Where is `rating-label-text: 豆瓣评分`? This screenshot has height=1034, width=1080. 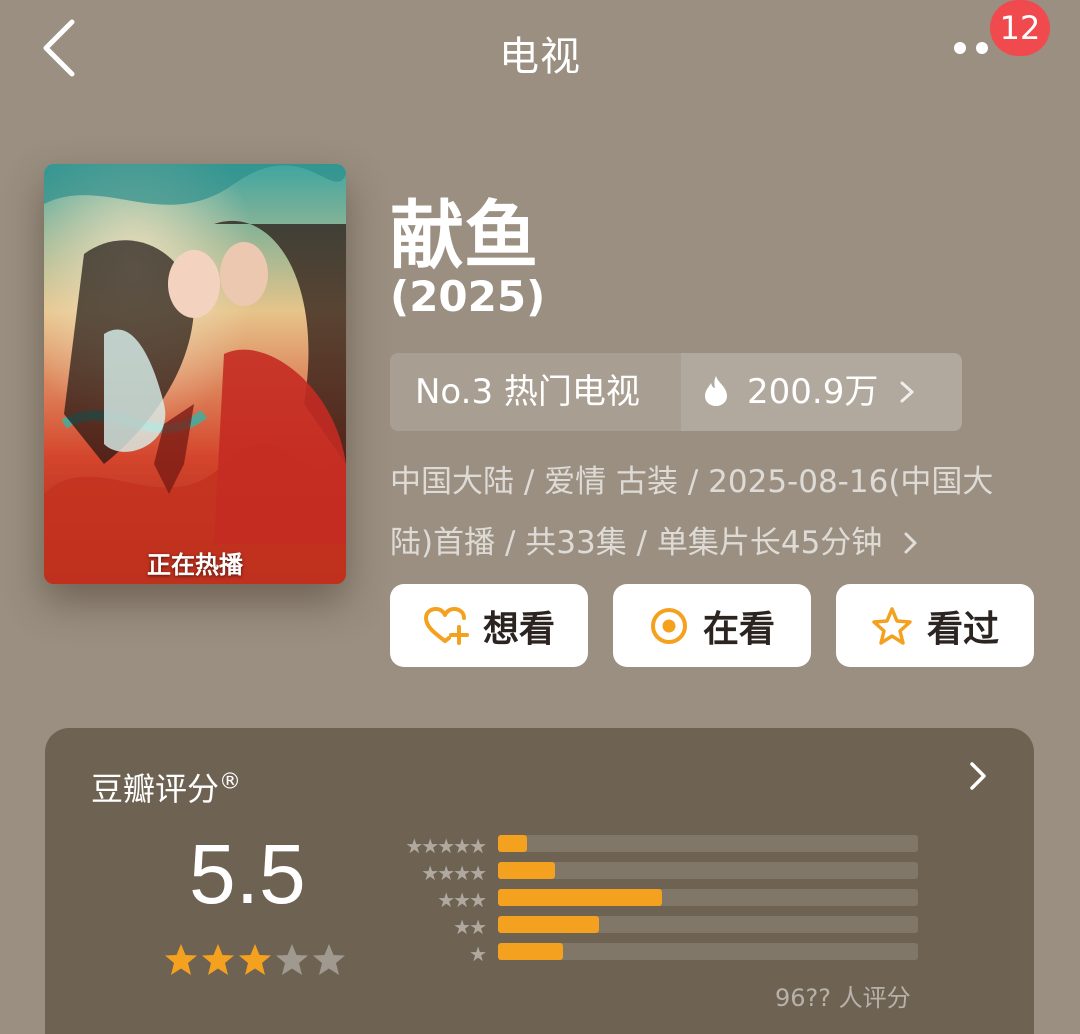
rating-label-text: 豆瓣评分 is located at coordinates (155, 789).